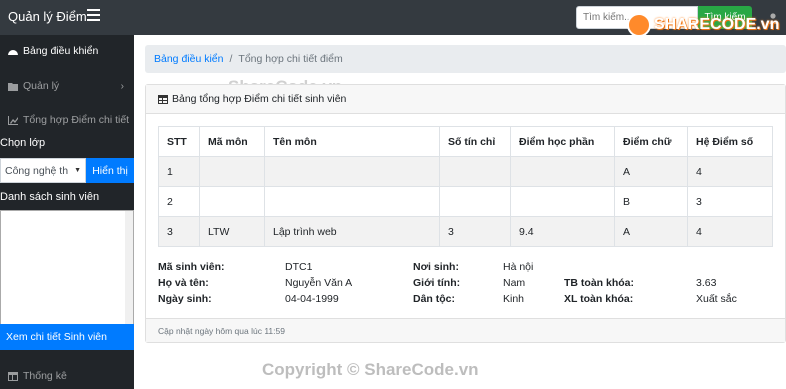  What do you see at coordinates (352, 231) in the screenshot?
I see `table-cell: Lập trình web` at bounding box center [352, 231].